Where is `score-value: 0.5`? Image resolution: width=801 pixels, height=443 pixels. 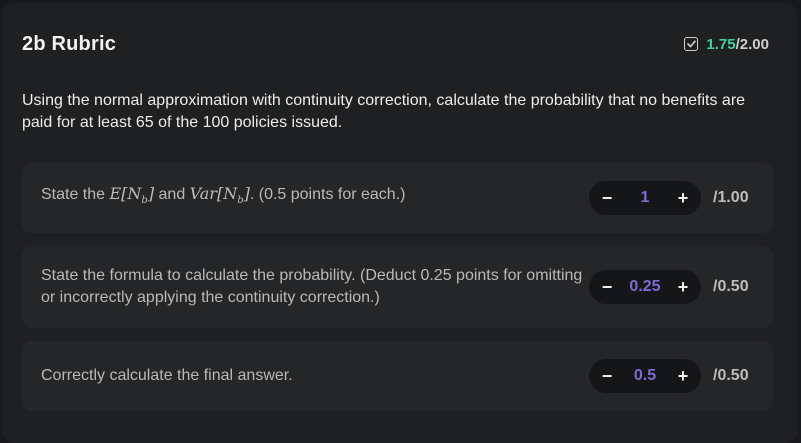
score-value: 0.5 is located at coordinates (645, 376).